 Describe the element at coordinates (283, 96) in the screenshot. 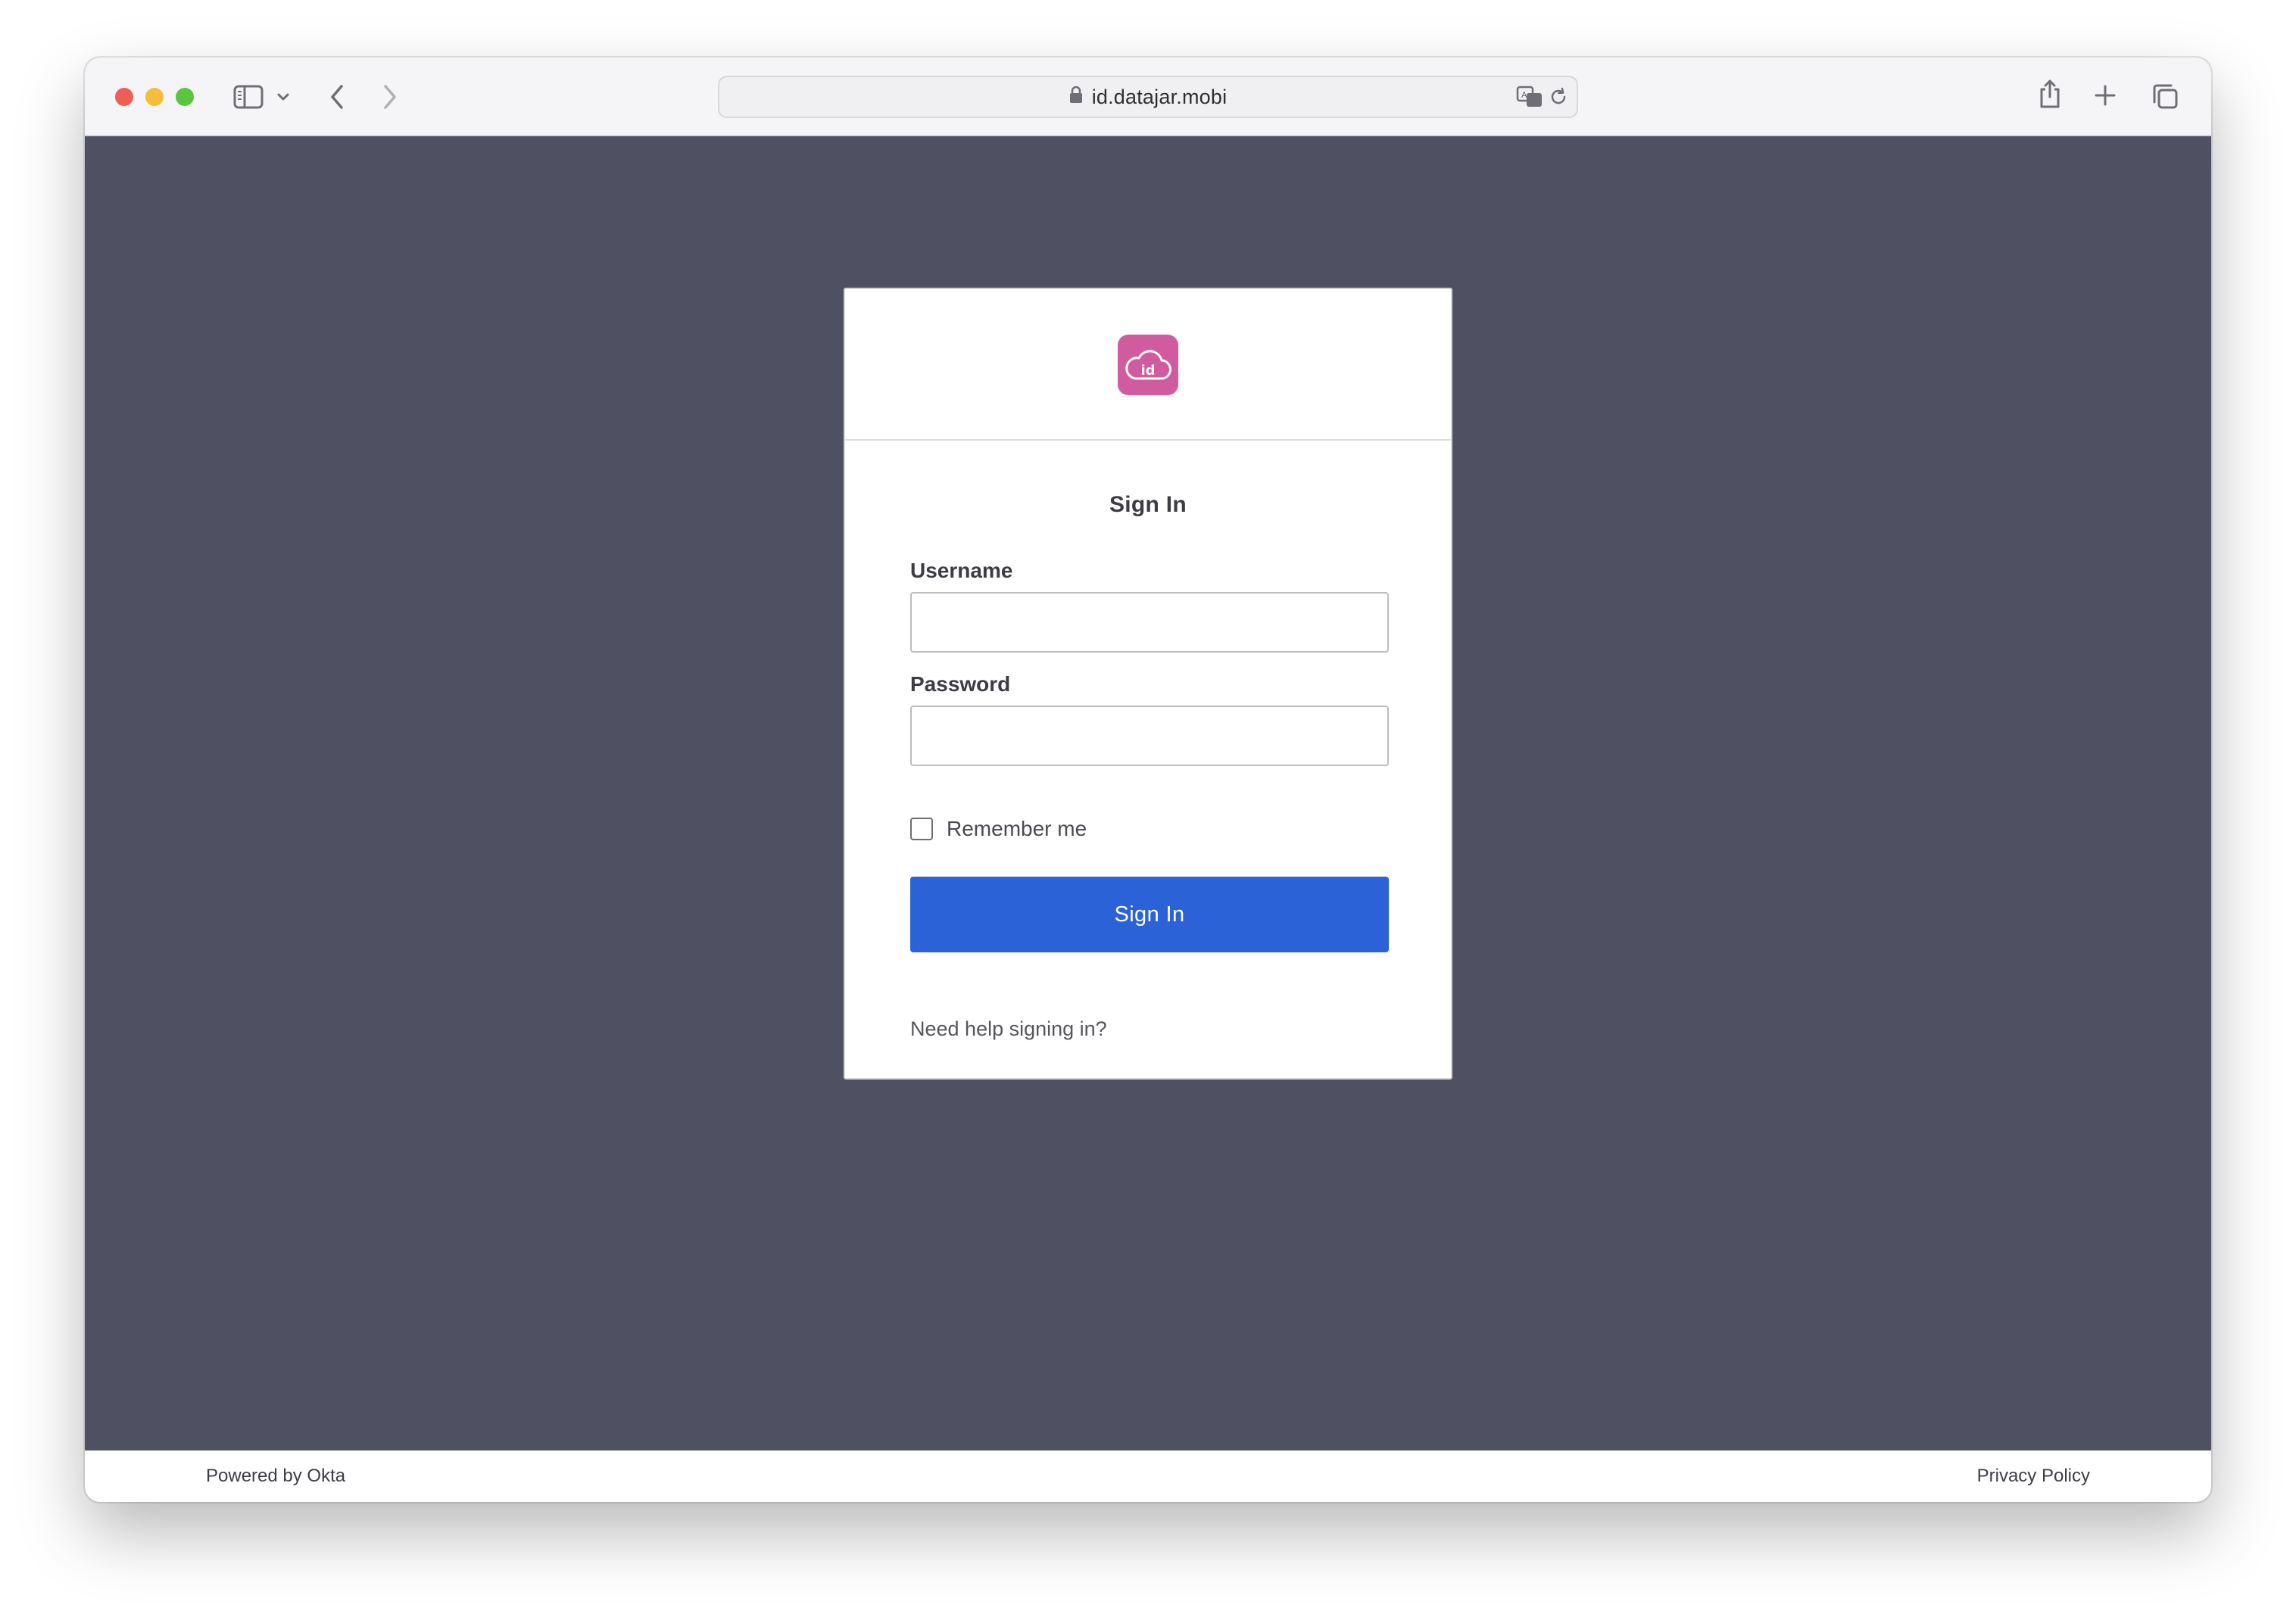

I see `chevron-down-icon` at that location.